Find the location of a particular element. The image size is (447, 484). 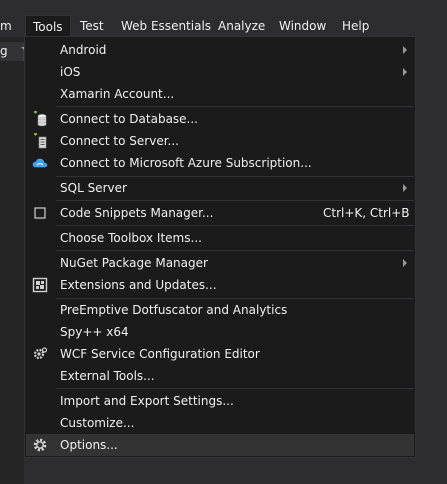

menu-window: Window is located at coordinates (302, 26).